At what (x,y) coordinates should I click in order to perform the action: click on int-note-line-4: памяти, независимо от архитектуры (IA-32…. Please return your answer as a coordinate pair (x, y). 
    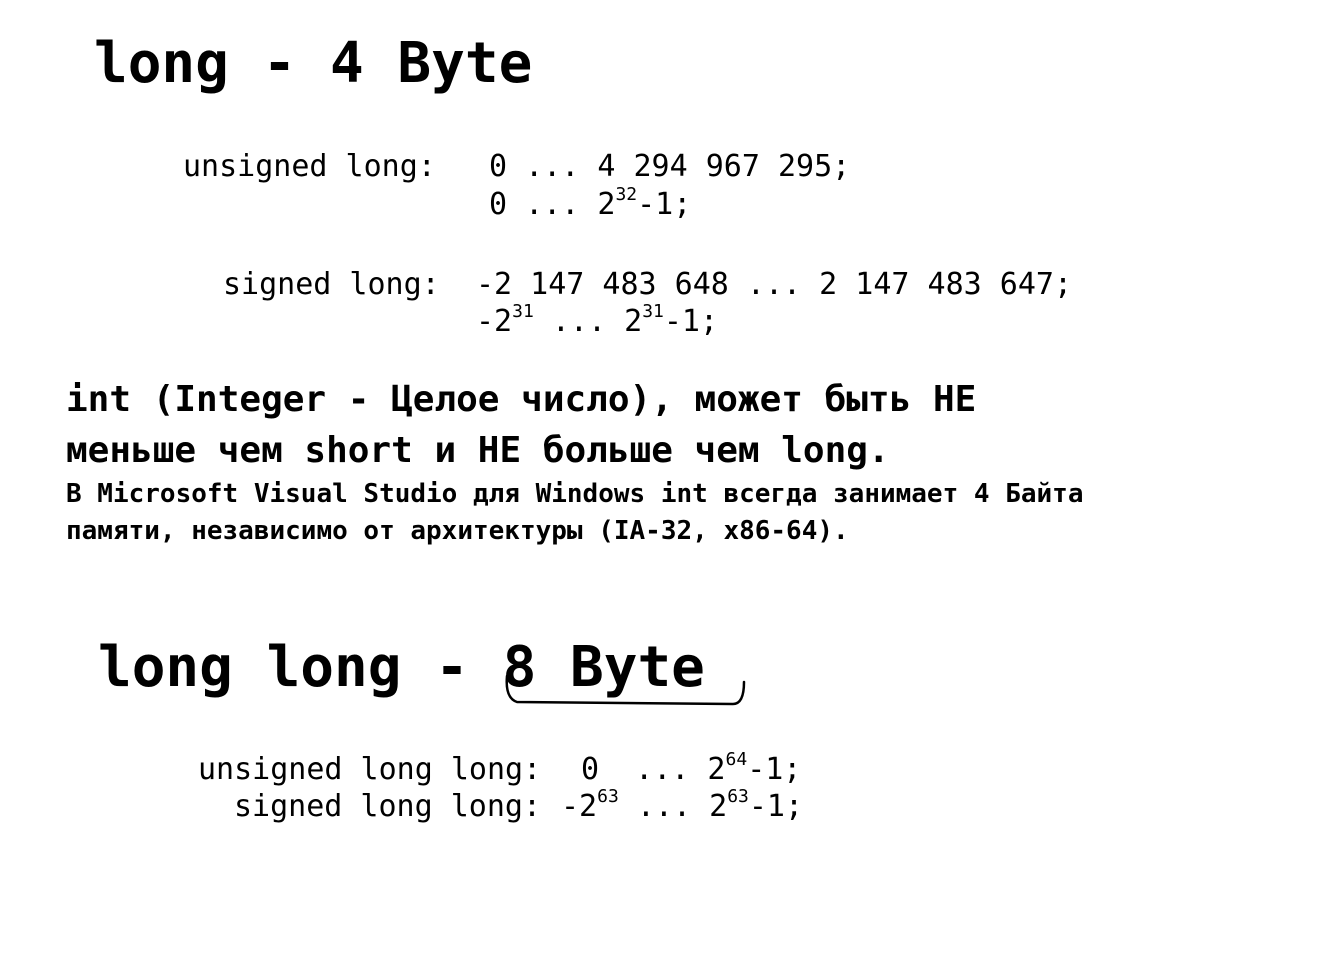
    Looking at the image, I should click on (457, 531).